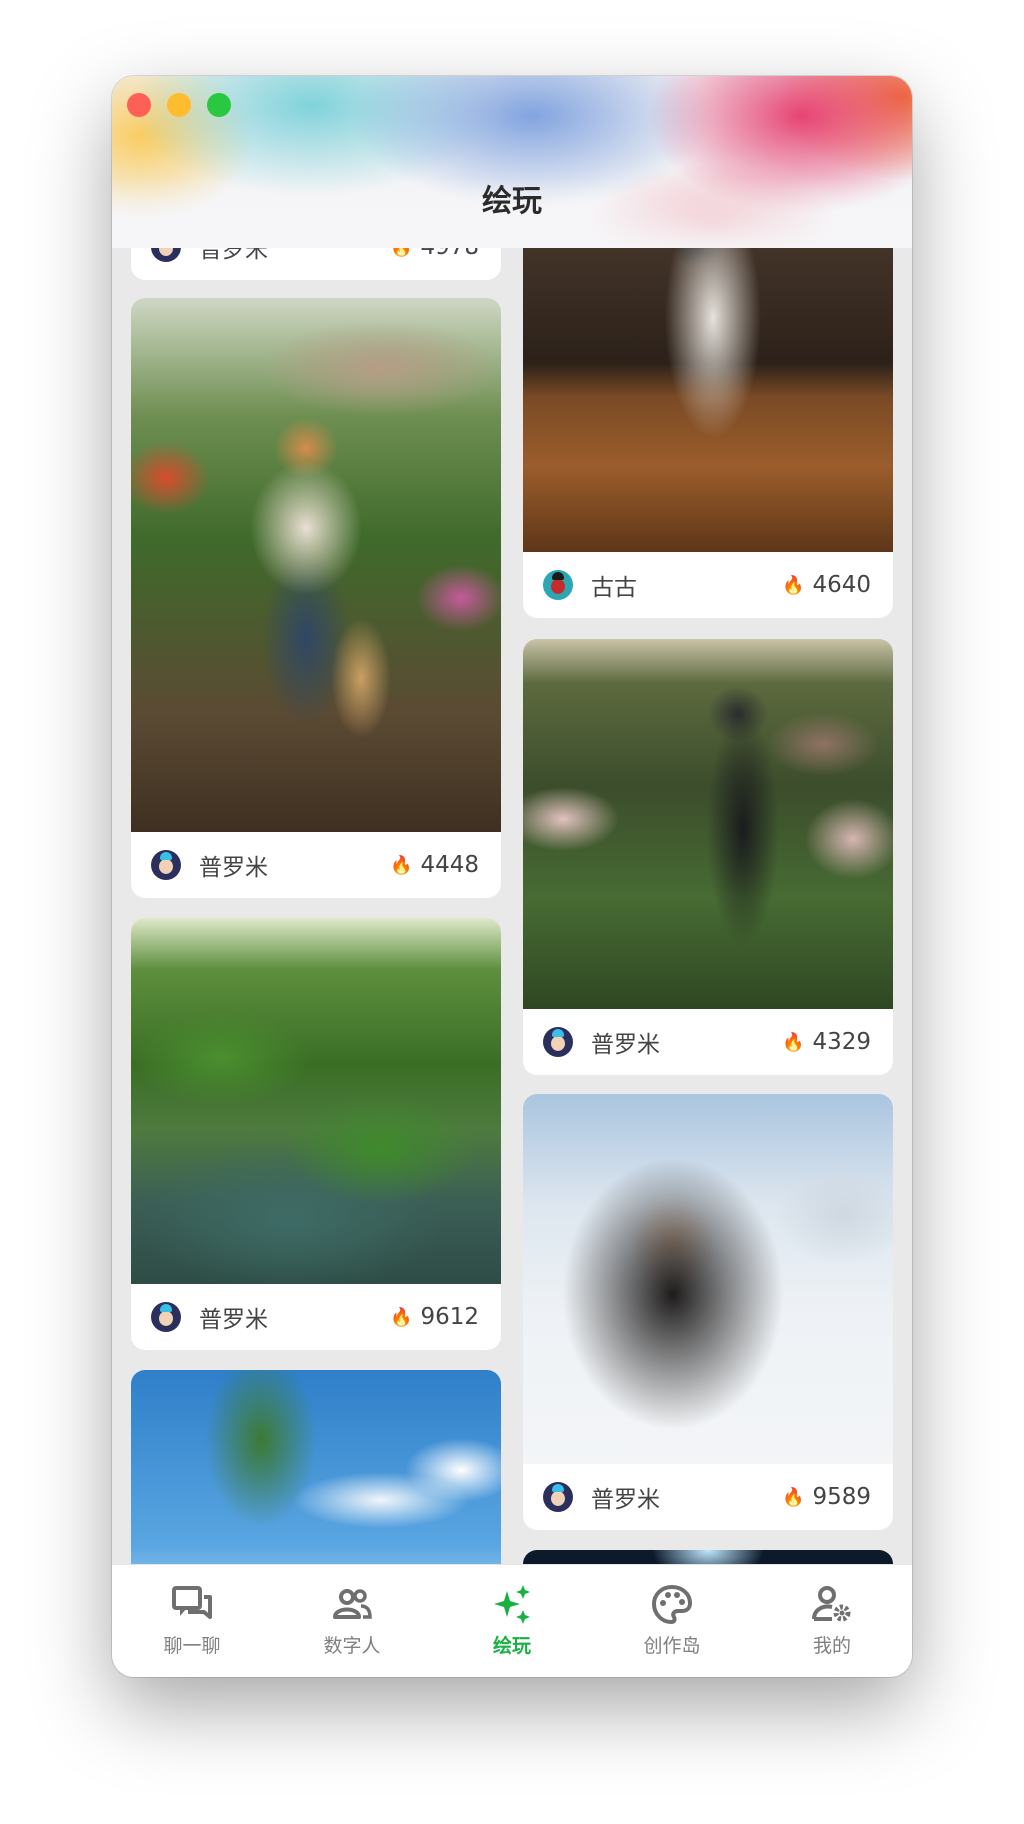 The image size is (1024, 1824). I want to click on artwork-card: 普罗米 🔥 4978, so click(316, 264).